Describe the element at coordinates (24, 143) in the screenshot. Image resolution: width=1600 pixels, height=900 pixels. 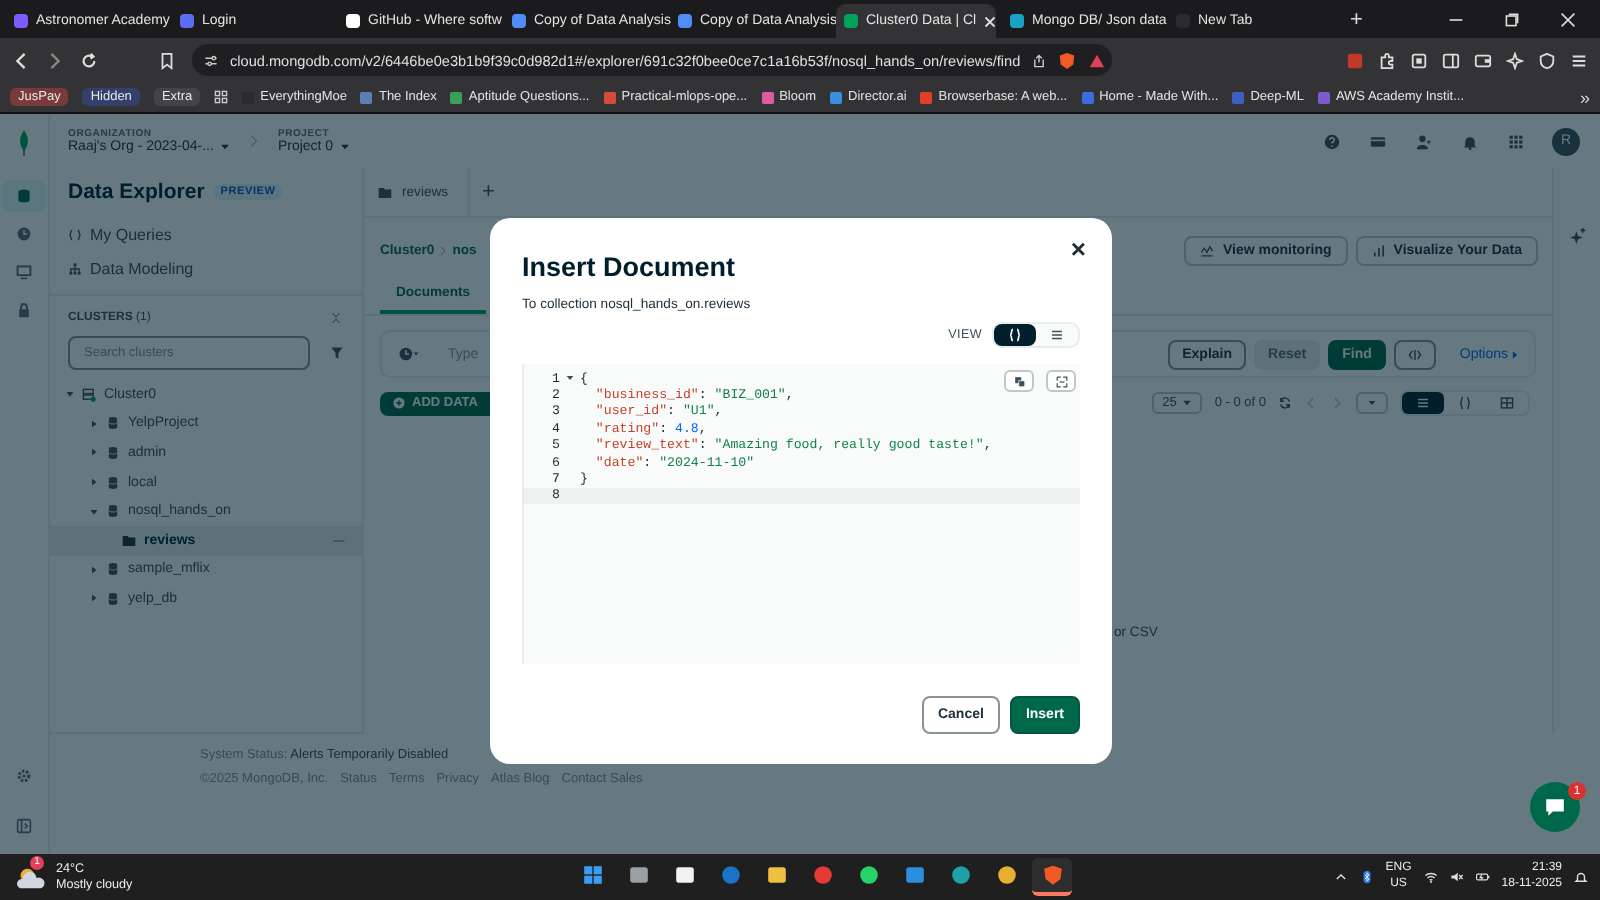
I see `leaf-logo-icon` at that location.